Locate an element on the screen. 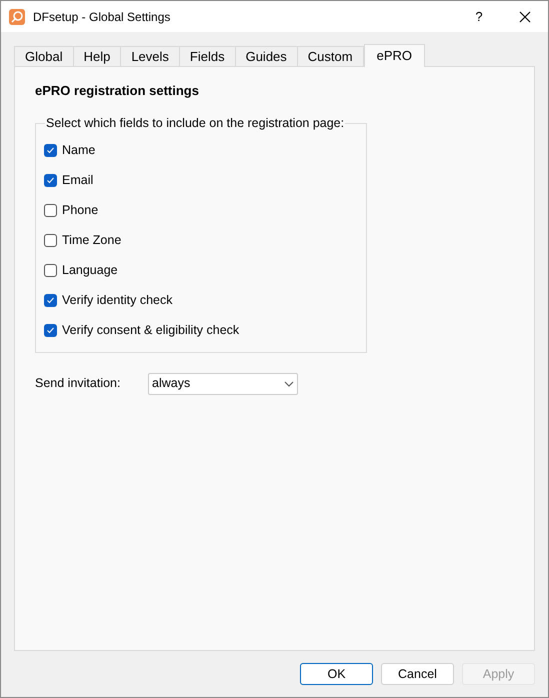 This screenshot has width=549, height=698. tab: Custom is located at coordinates (330, 56).